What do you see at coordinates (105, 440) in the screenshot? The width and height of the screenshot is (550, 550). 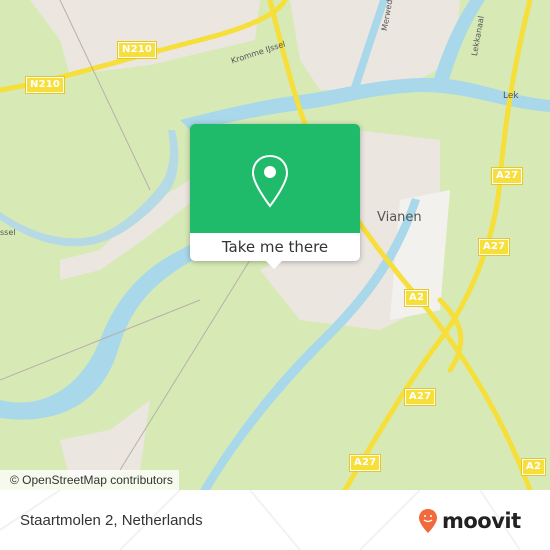 I see `urban-south` at bounding box center [105, 440].